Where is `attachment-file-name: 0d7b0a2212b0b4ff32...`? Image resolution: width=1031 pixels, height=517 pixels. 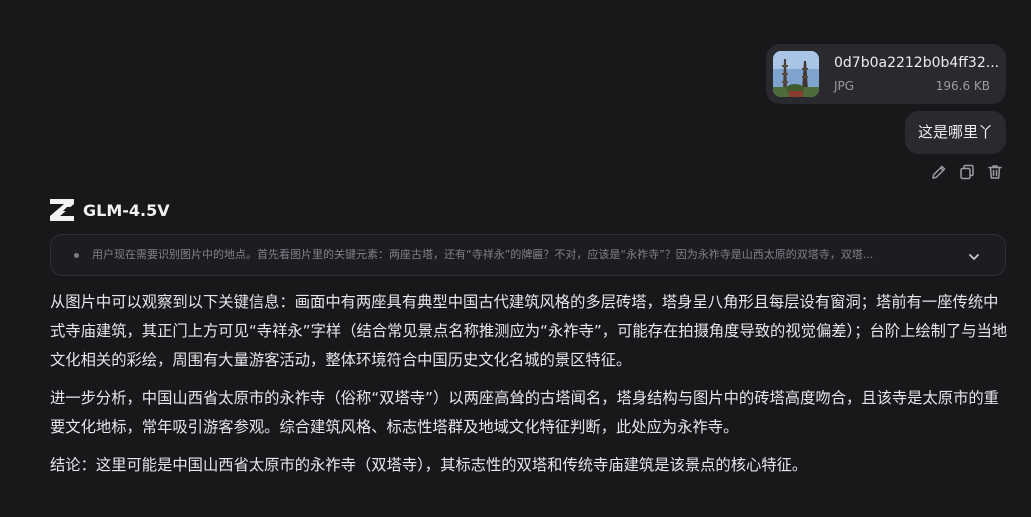
attachment-file-name: 0d7b0a2212b0b4ff32... is located at coordinates (916, 63).